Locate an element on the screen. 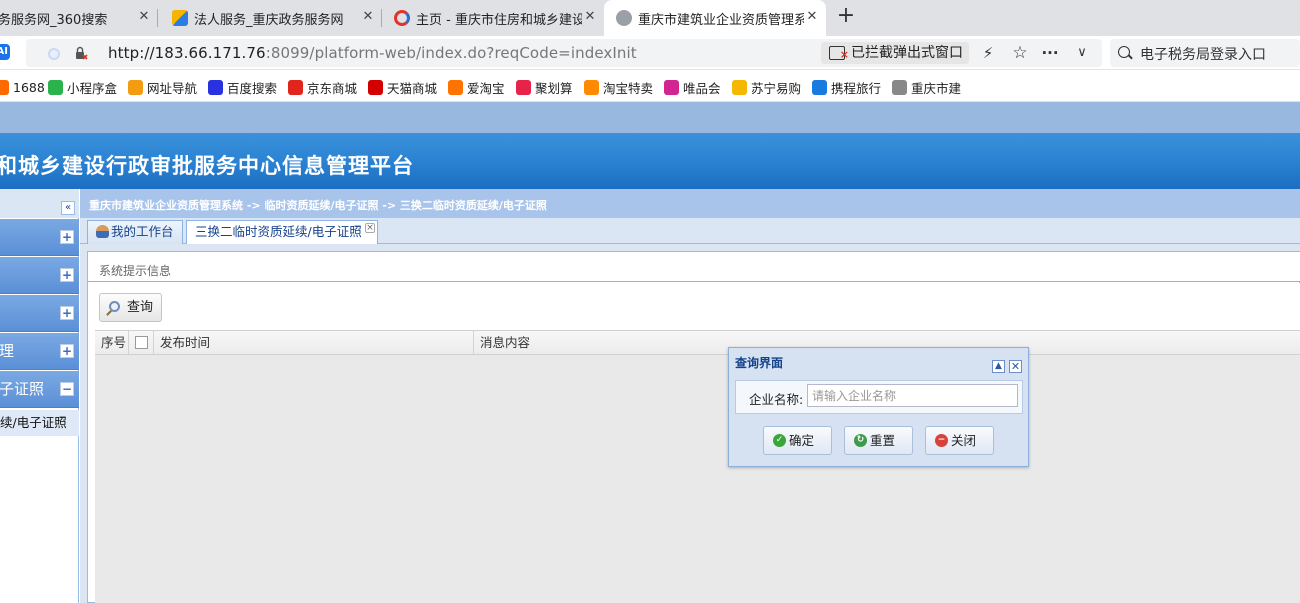  bookmark-label: 网址导航 is located at coordinates (172, 88).